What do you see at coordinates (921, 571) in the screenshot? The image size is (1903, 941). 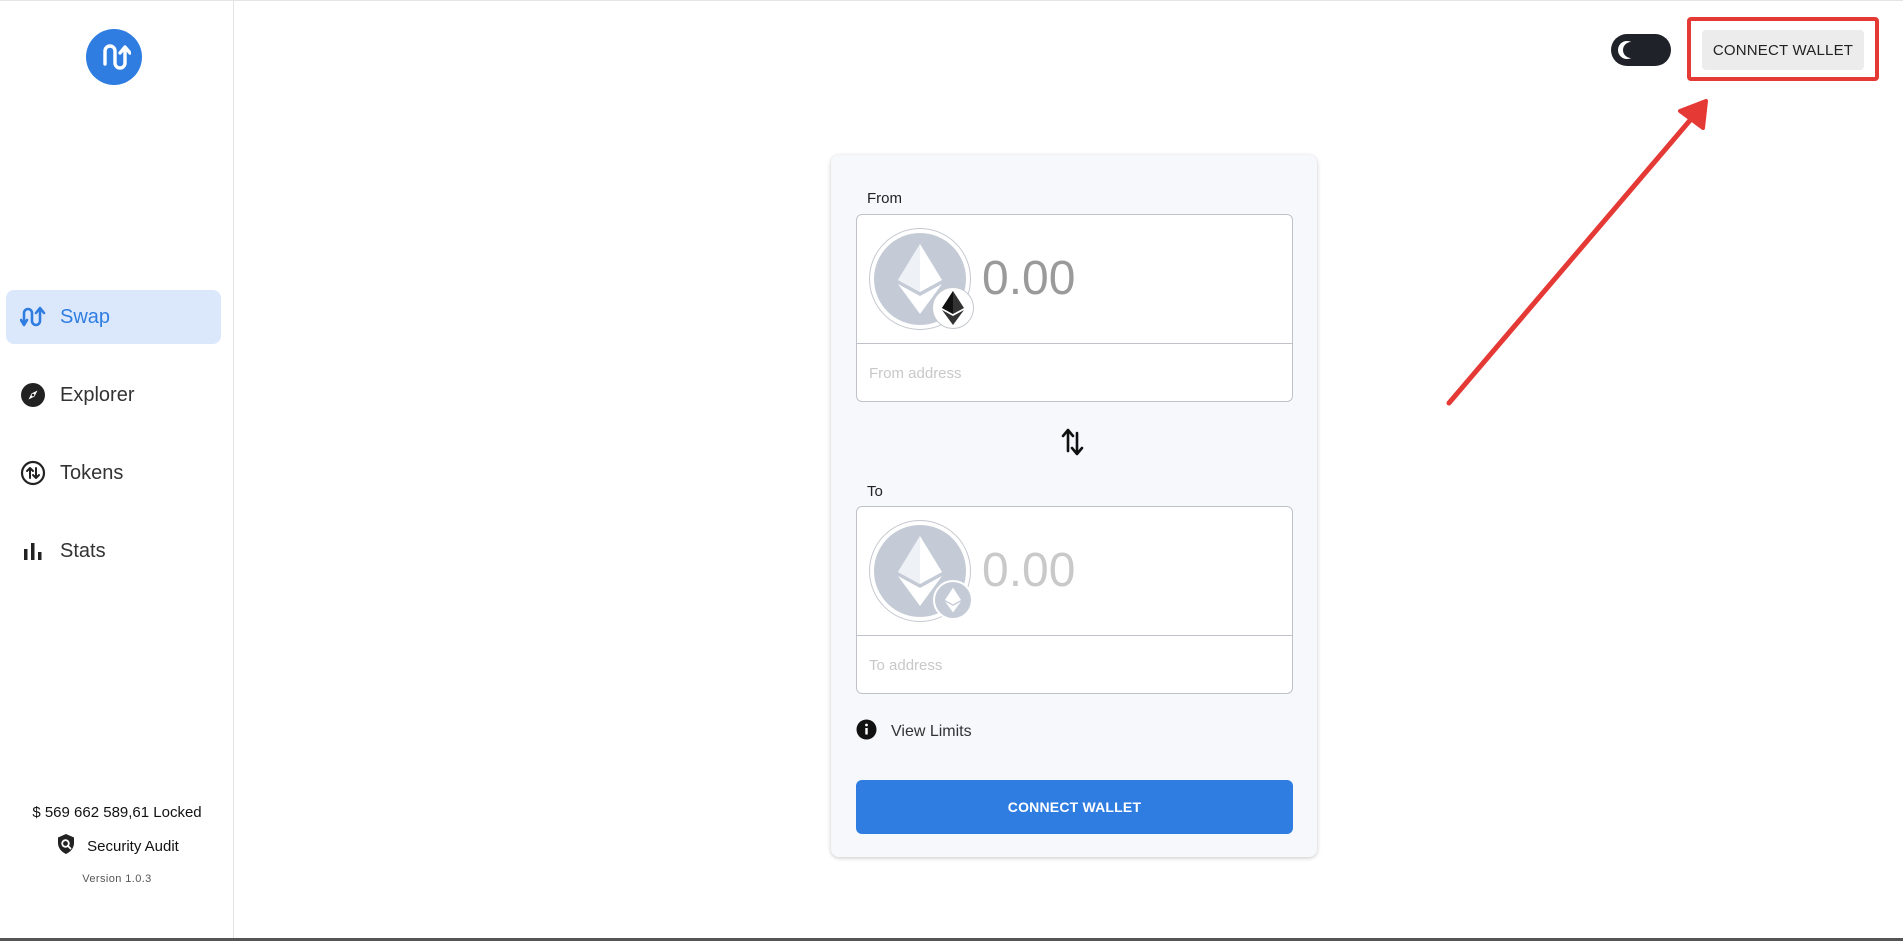 I see `to-token-selector` at bounding box center [921, 571].